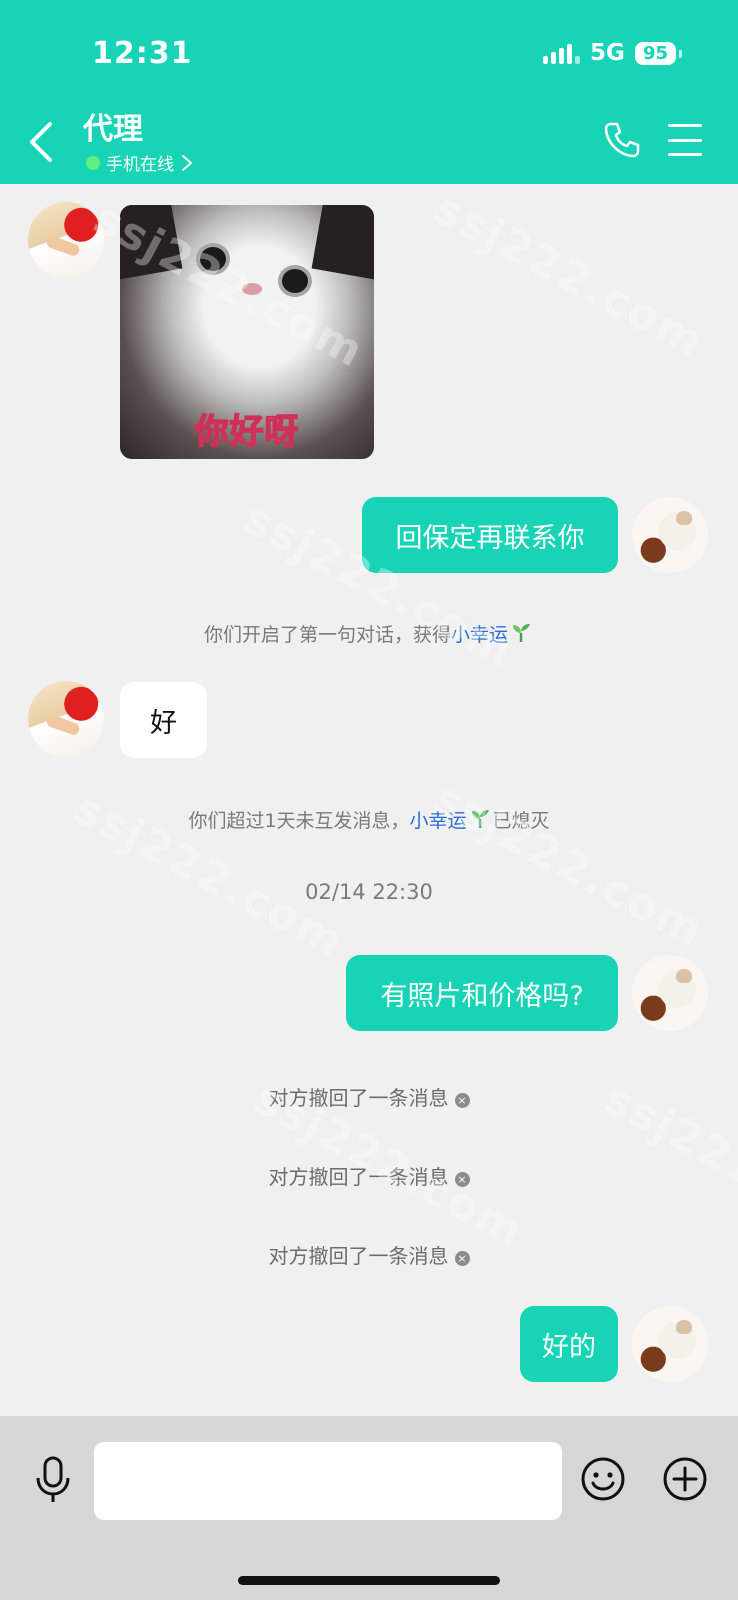 This screenshot has width=738, height=1600. What do you see at coordinates (187, 162) in the screenshot?
I see `chevron-right-icon` at bounding box center [187, 162].